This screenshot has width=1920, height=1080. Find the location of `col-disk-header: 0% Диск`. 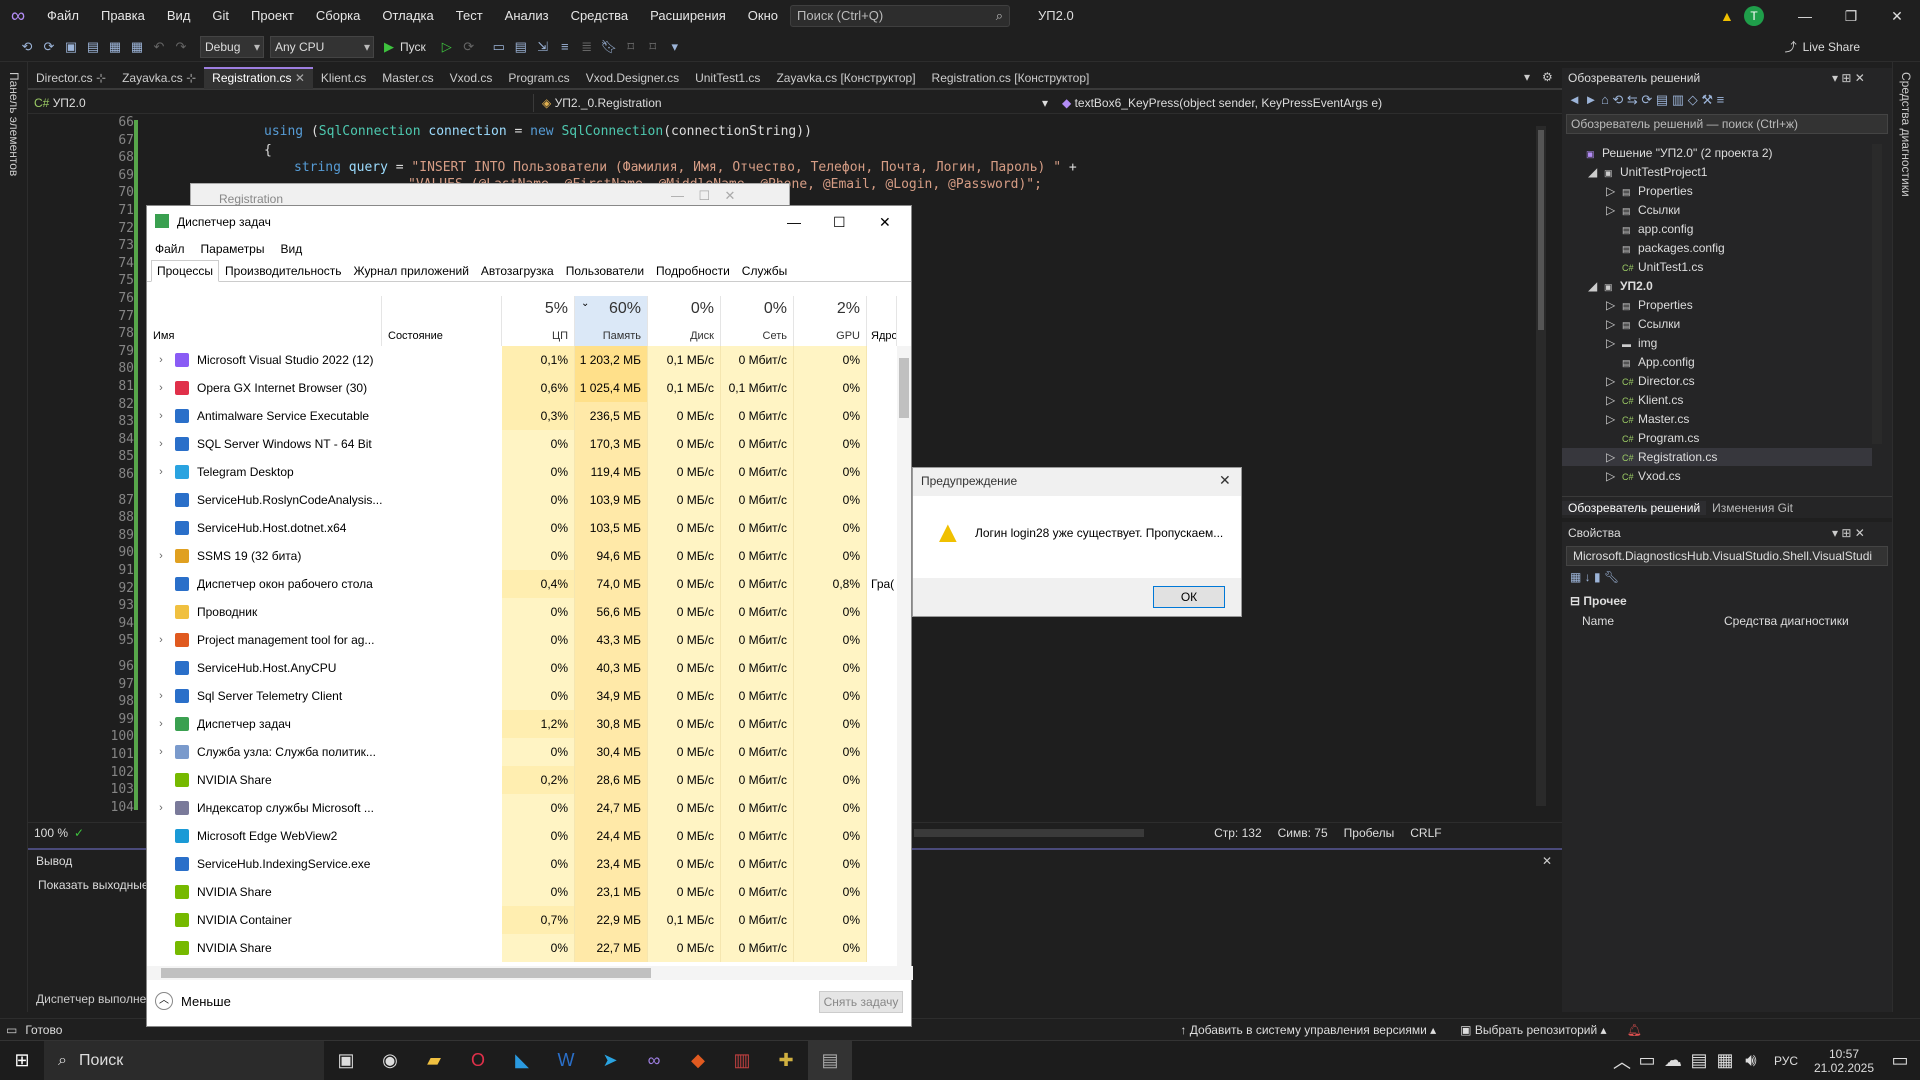

col-disk-header: 0% Диск is located at coordinates (684, 321).